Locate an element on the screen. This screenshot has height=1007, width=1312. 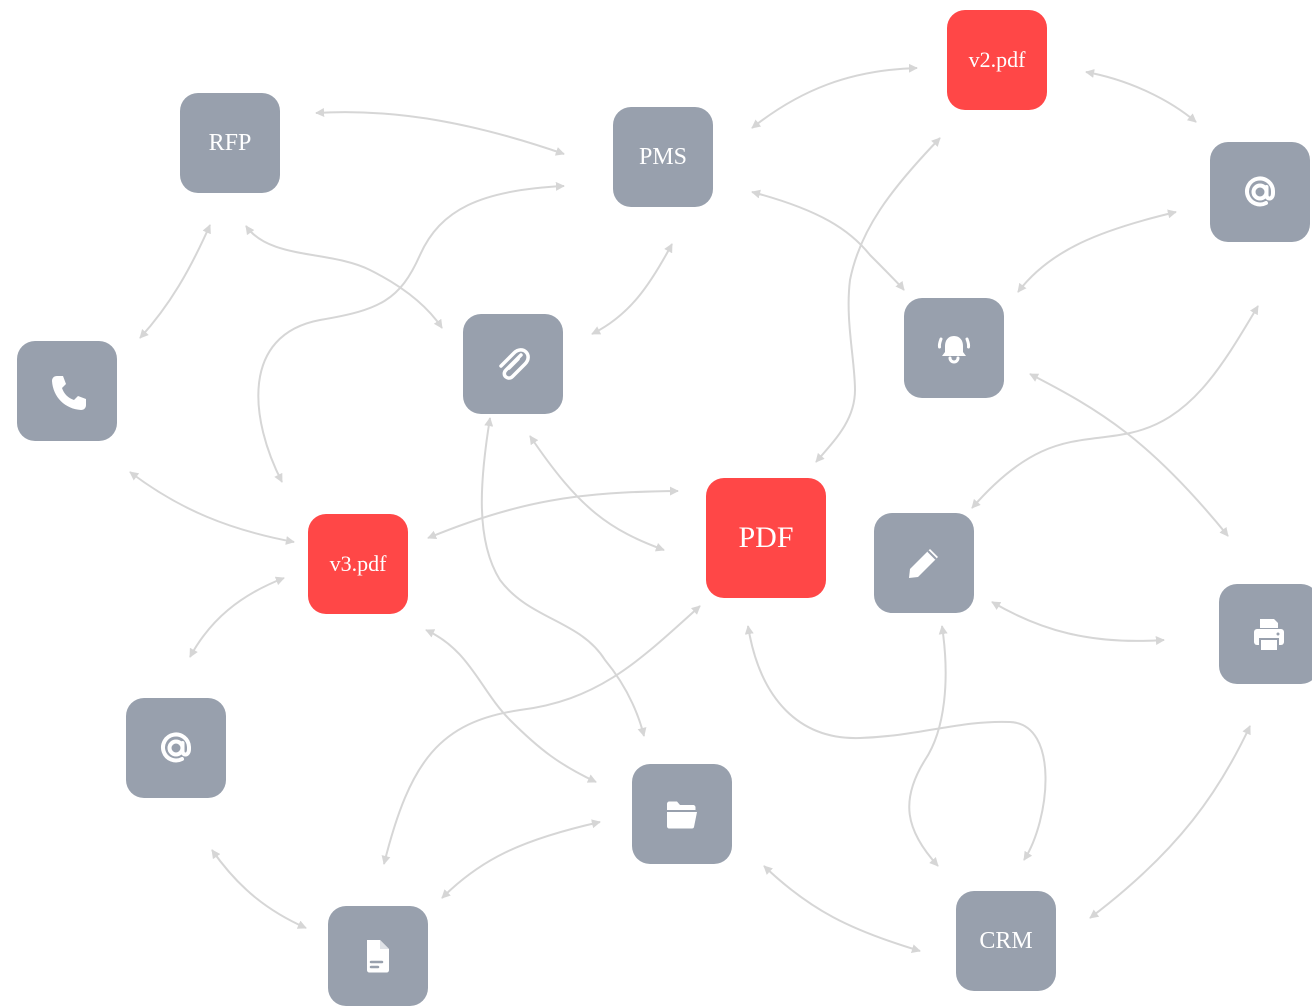
document-node is located at coordinates (378, 956).